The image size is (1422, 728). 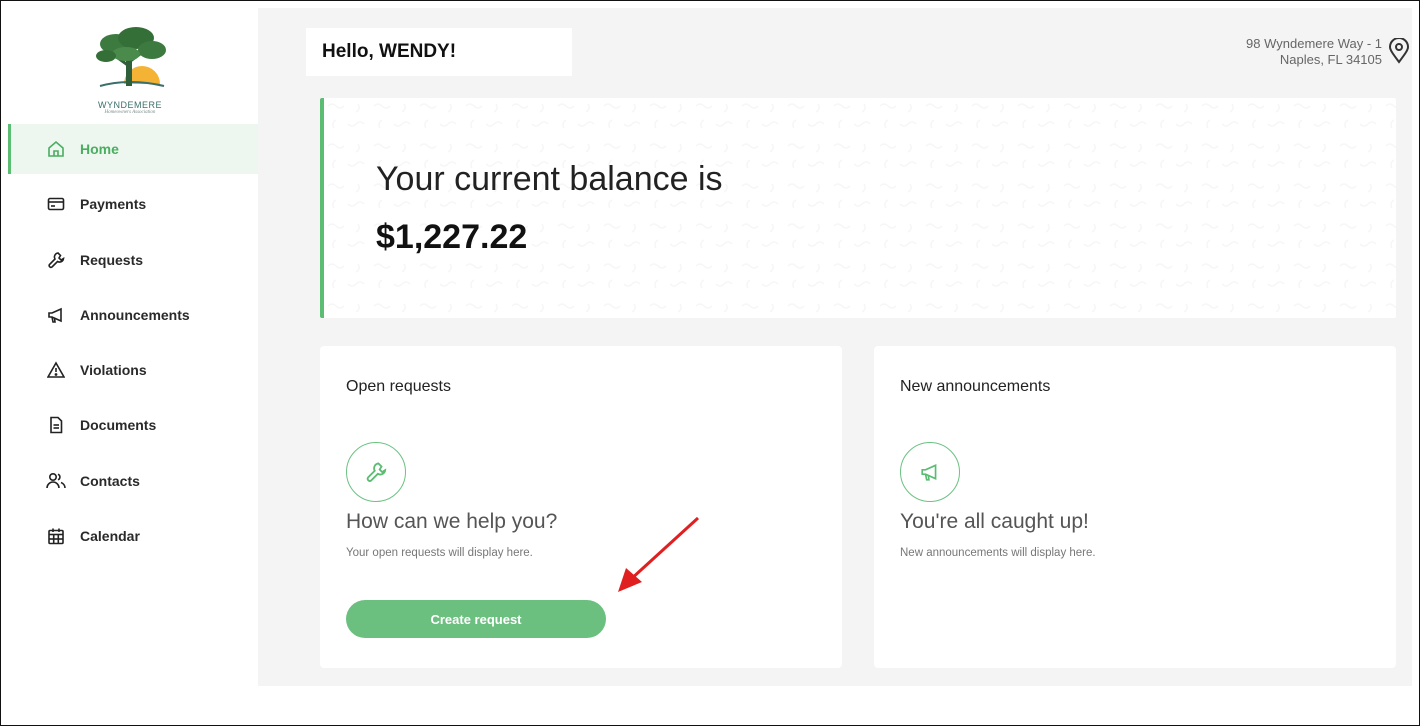 I want to click on sidebar-item-label: Announcements, so click(x=135, y=314).